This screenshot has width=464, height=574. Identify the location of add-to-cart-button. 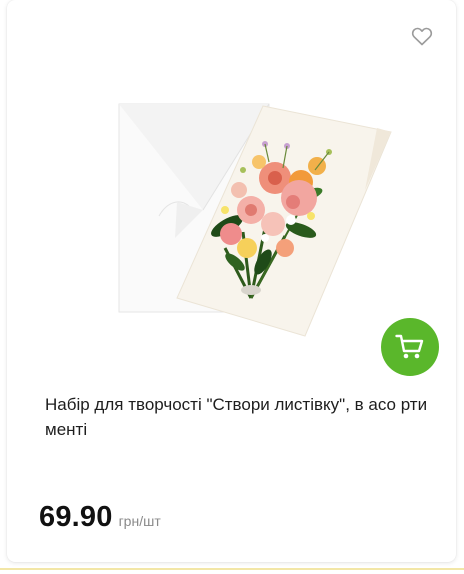
(410, 347).